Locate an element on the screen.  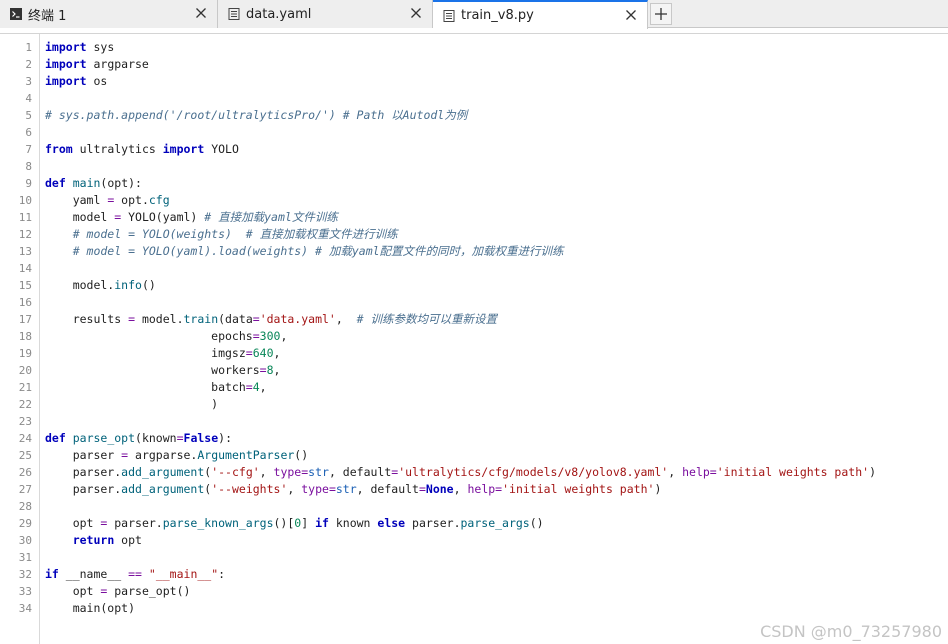
code-token: model is located at coordinates (80, 217).